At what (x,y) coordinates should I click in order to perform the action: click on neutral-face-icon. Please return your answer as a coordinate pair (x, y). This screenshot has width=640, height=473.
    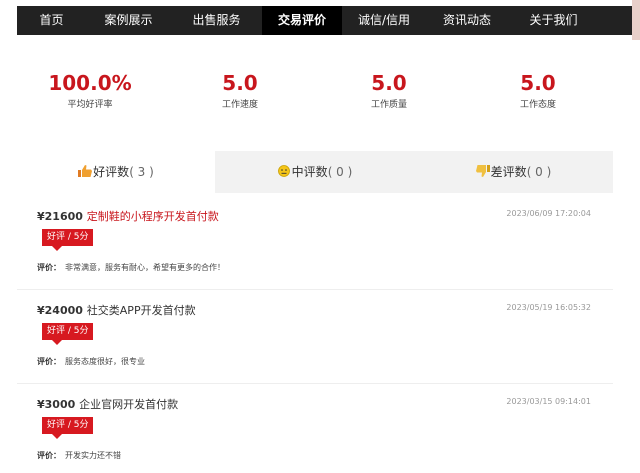
    Looking at the image, I should click on (284, 164).